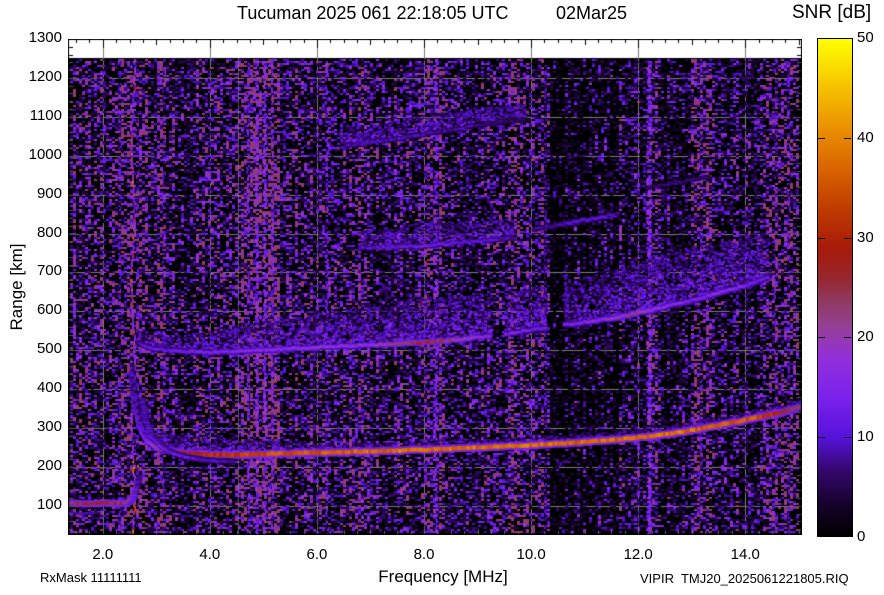 This screenshot has height=595, width=884. I want to click on x-tick-label: 14.0, so click(745, 554).